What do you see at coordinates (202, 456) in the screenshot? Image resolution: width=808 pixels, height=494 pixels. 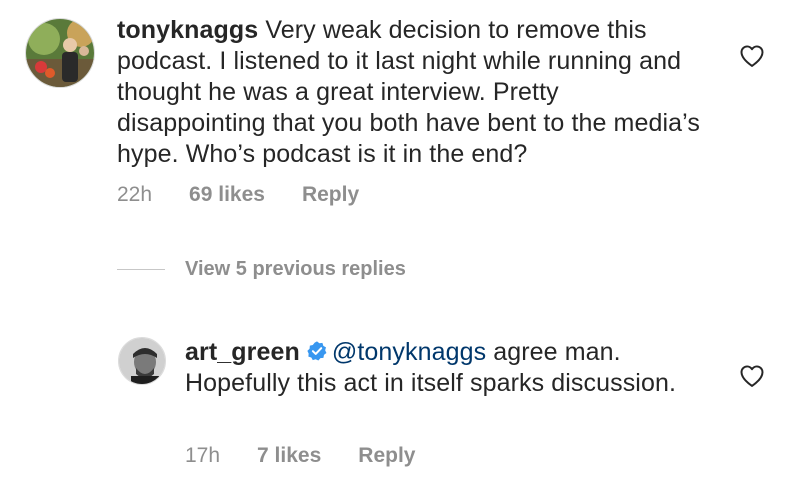 I see `reply-time: 17h` at bounding box center [202, 456].